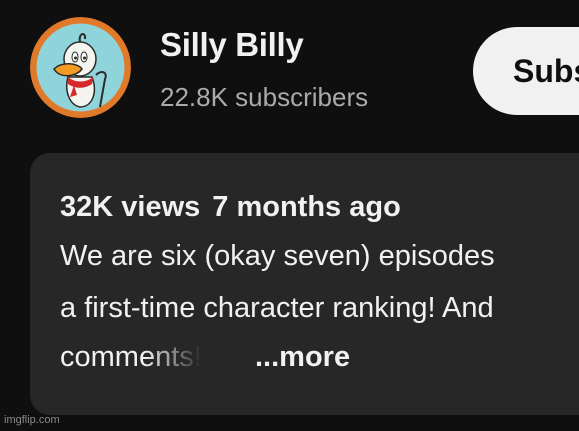 The width and height of the screenshot is (579, 431). Describe the element at coordinates (264, 97) in the screenshot. I see `subscriber-count: 22.8K subscribers` at that location.